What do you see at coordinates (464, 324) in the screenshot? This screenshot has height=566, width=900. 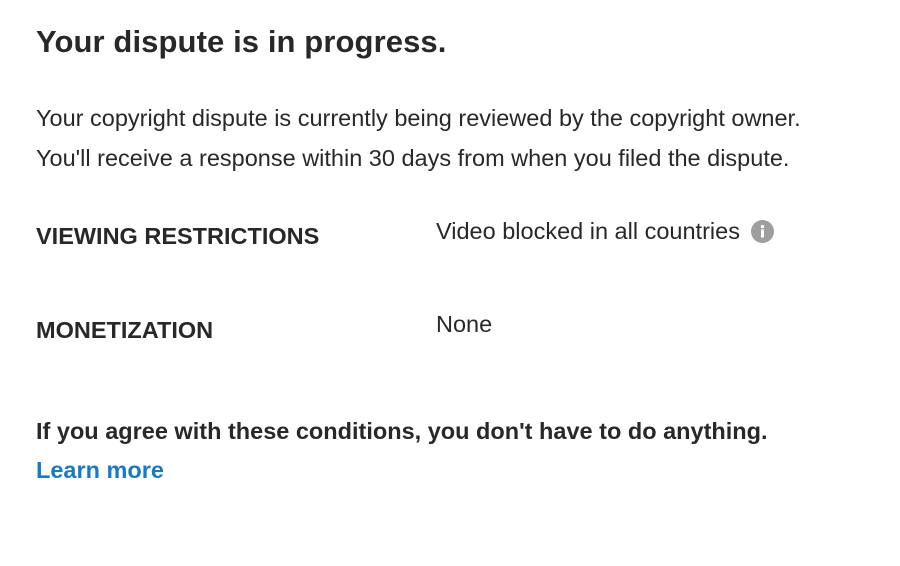 I see `monetization-value: None` at bounding box center [464, 324].